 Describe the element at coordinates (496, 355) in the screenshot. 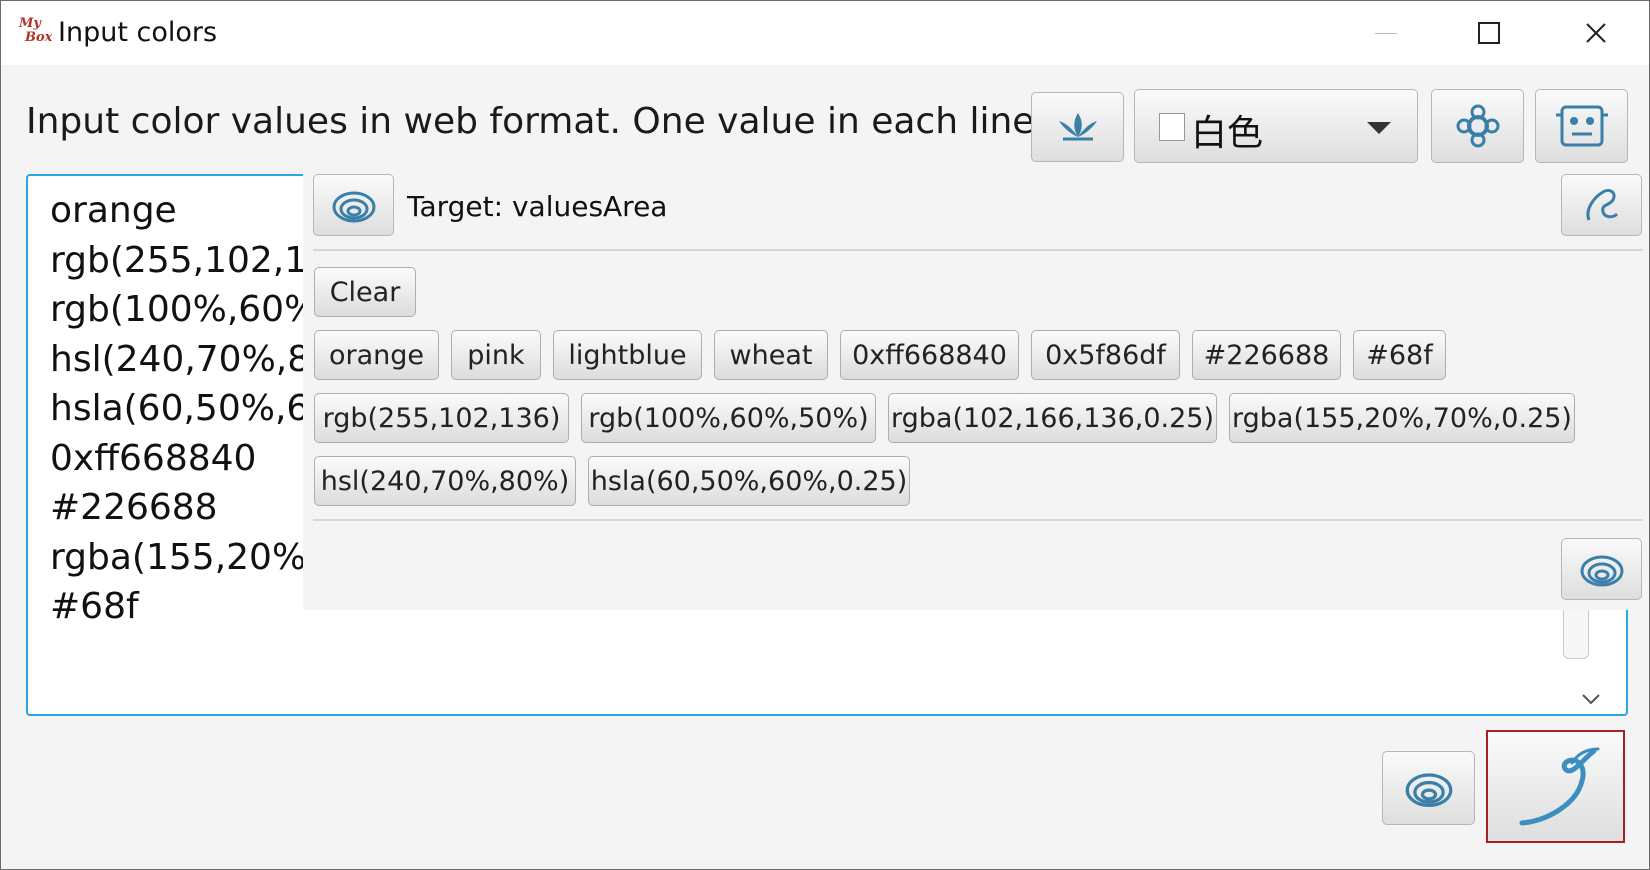

I see `color-example-chip: pink` at that location.